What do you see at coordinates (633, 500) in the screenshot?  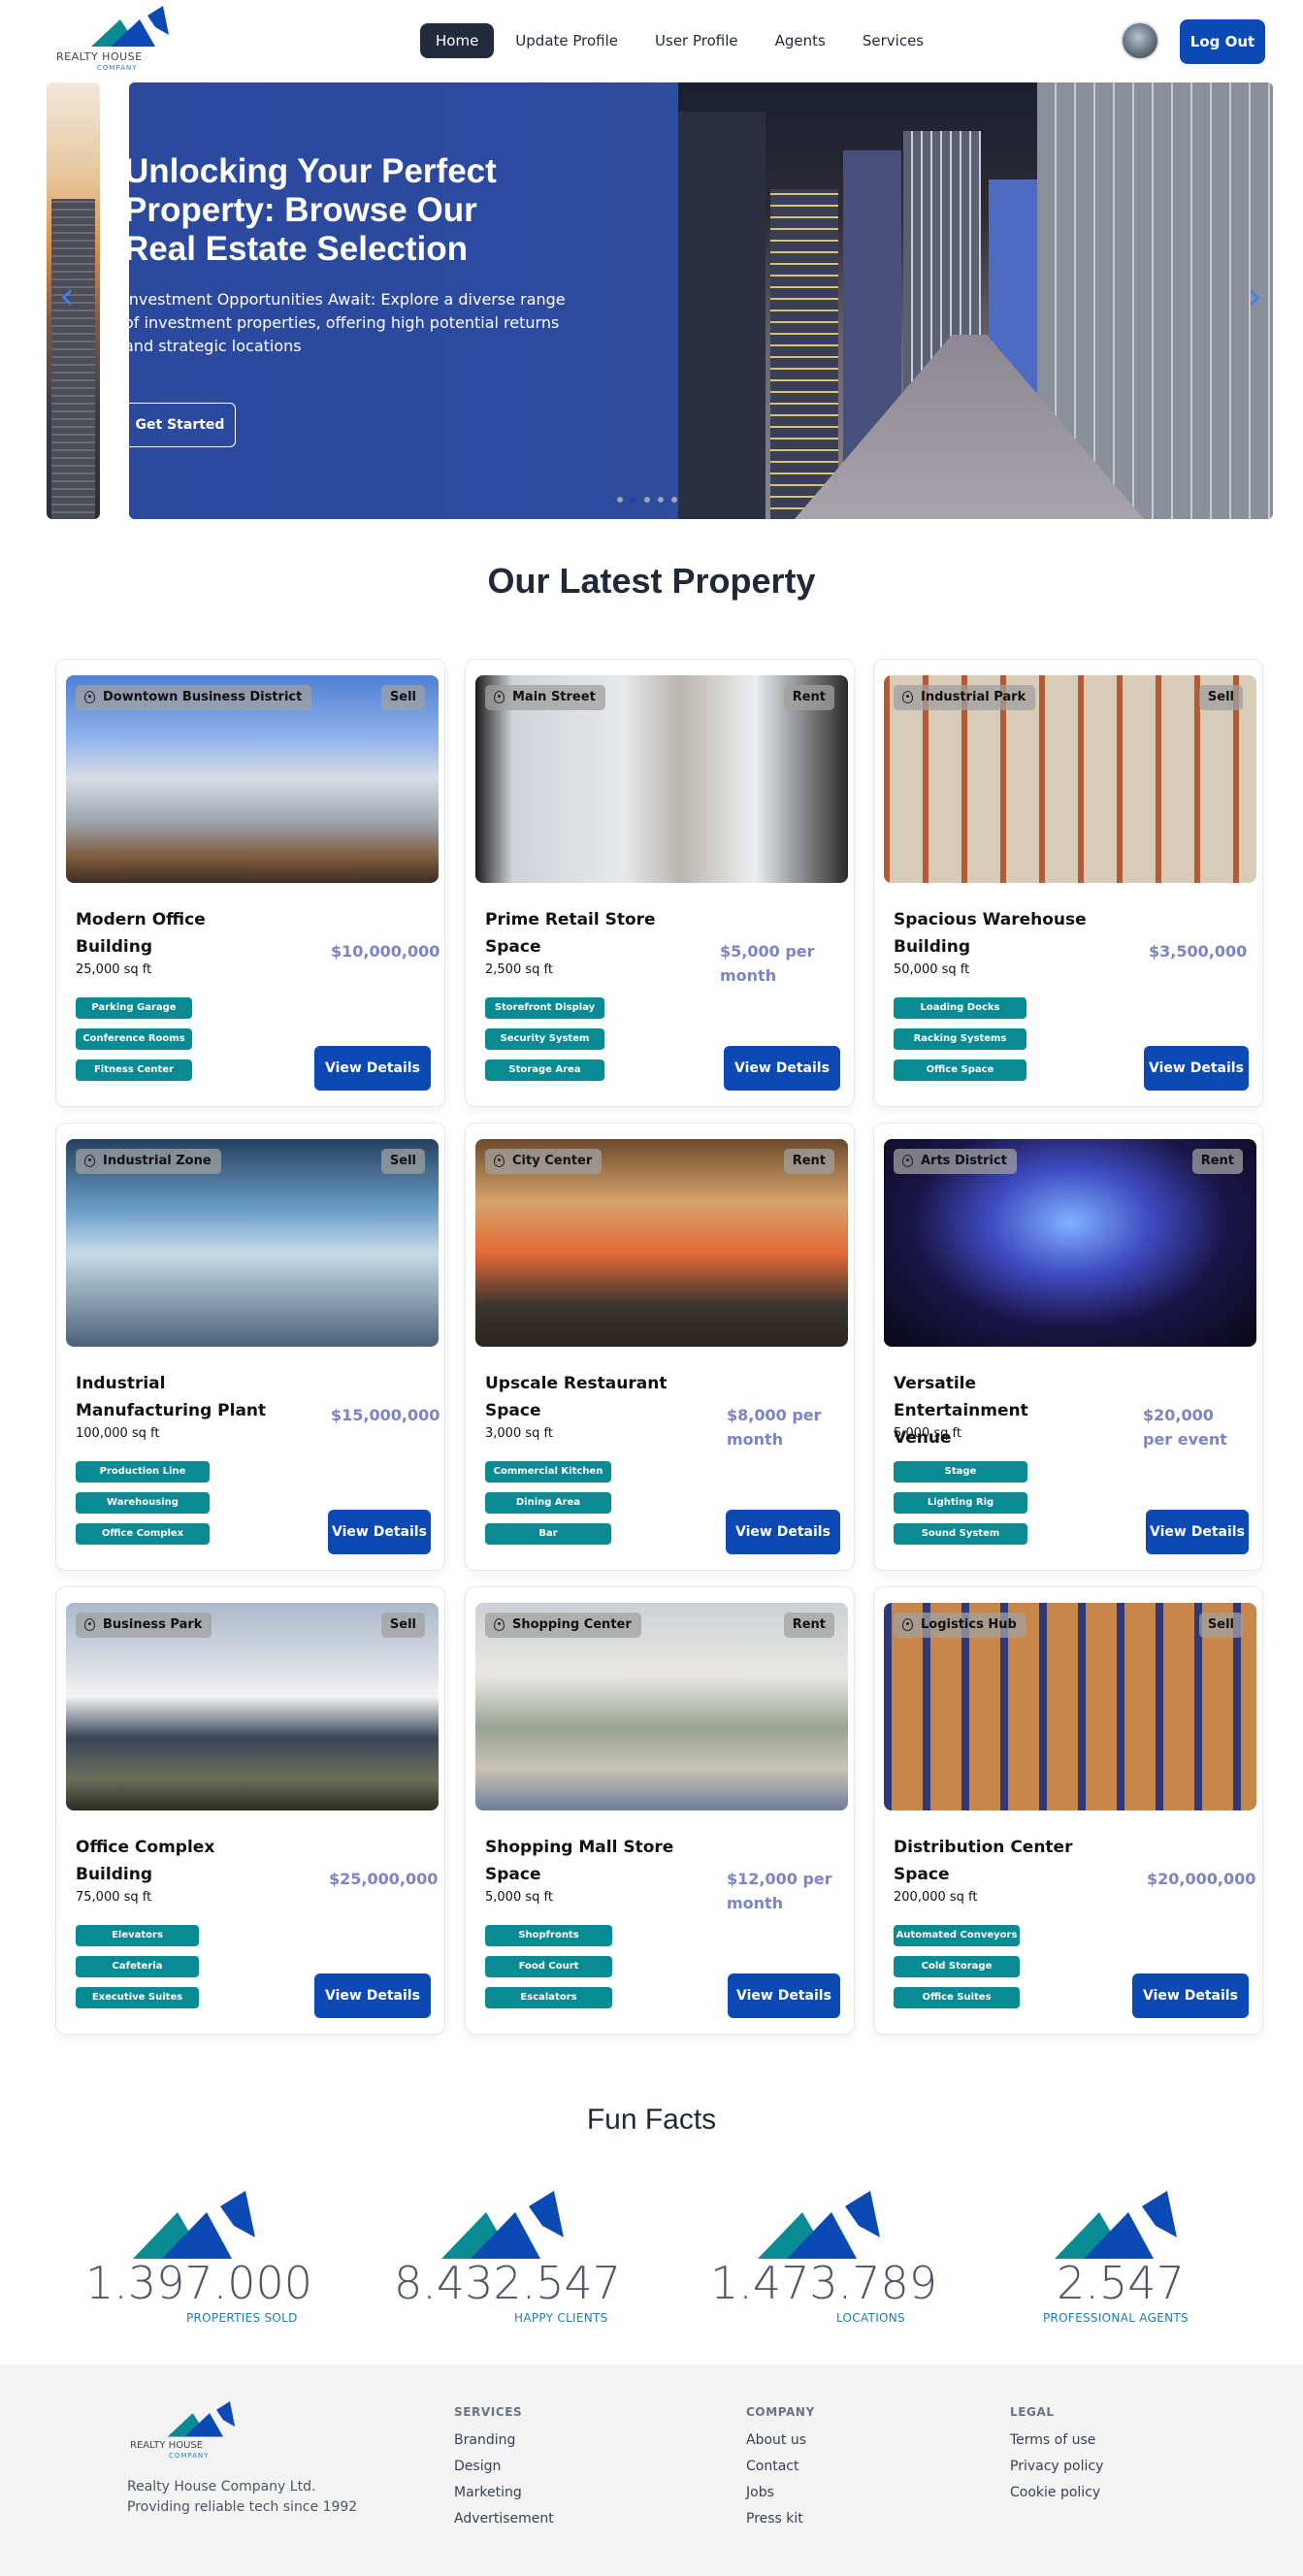 I see `carousel-dot-active` at bounding box center [633, 500].